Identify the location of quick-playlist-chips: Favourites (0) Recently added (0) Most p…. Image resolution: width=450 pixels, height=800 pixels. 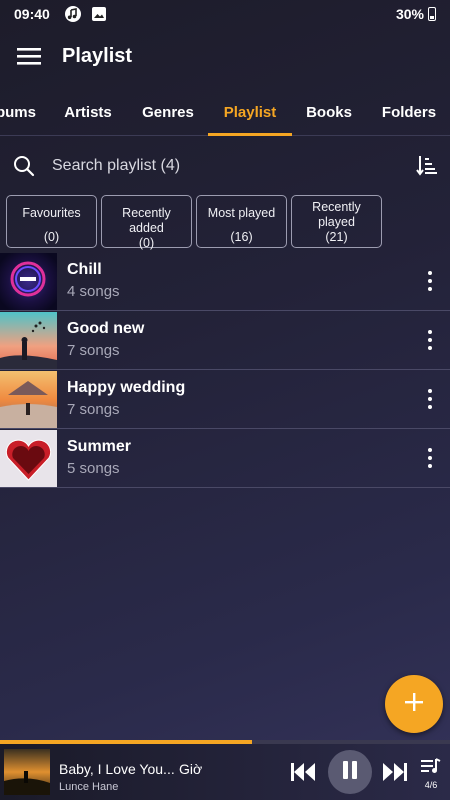
(194, 222).